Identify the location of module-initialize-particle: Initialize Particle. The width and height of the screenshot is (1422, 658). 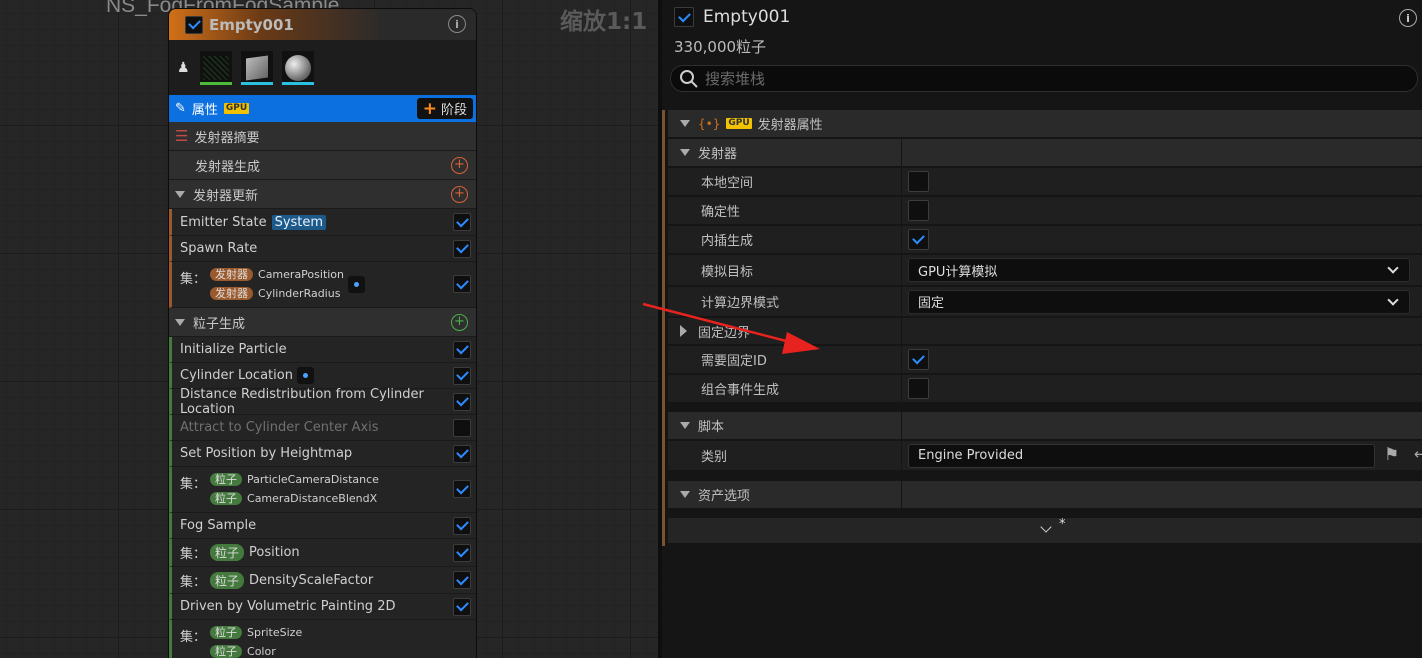
(322, 350).